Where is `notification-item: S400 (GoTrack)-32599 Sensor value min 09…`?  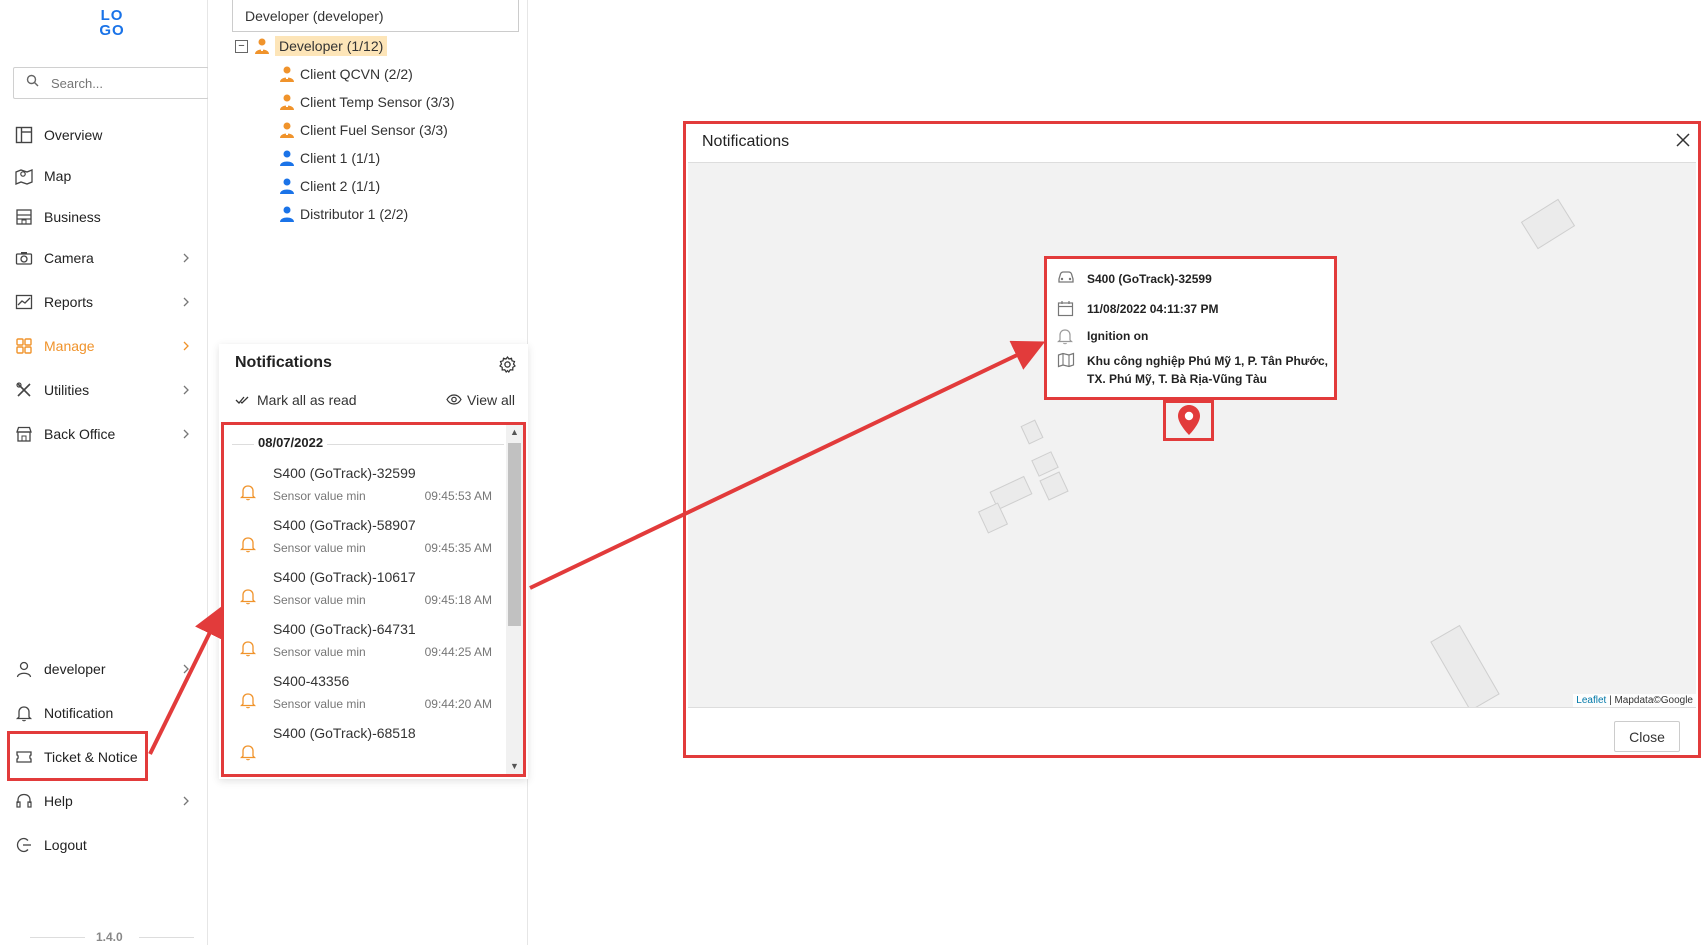 notification-item: S400 (GoTrack)-32599 Sensor value min 09… is located at coordinates (364, 491).